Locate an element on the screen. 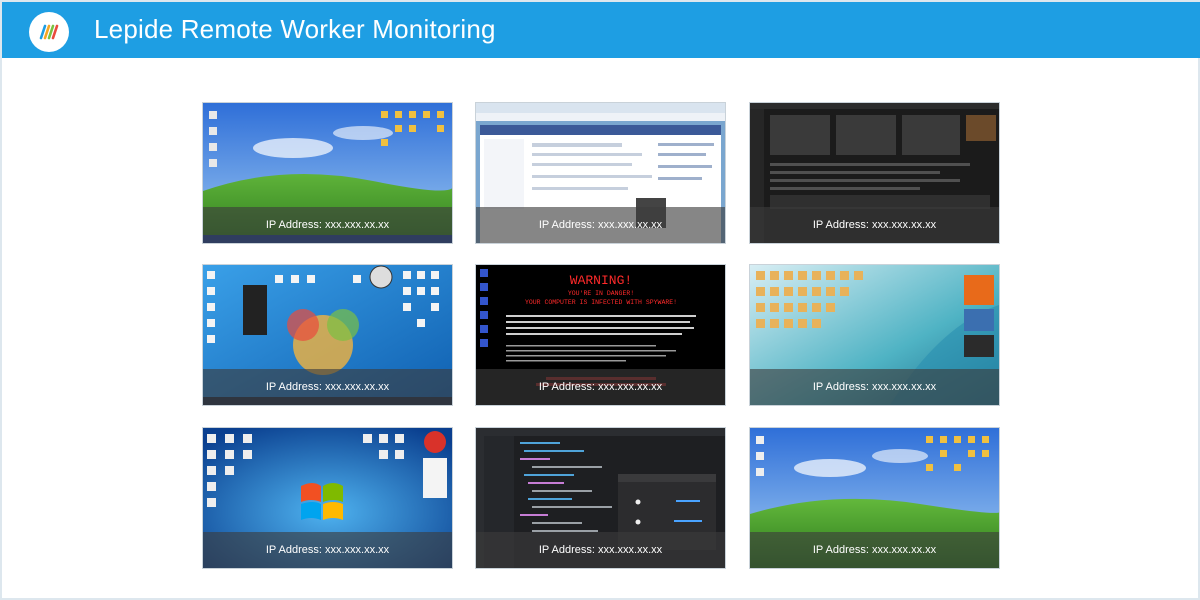 The width and height of the screenshot is (1200, 600). app-header: Lepide Remote Worker Monitoring is located at coordinates (601, 30).